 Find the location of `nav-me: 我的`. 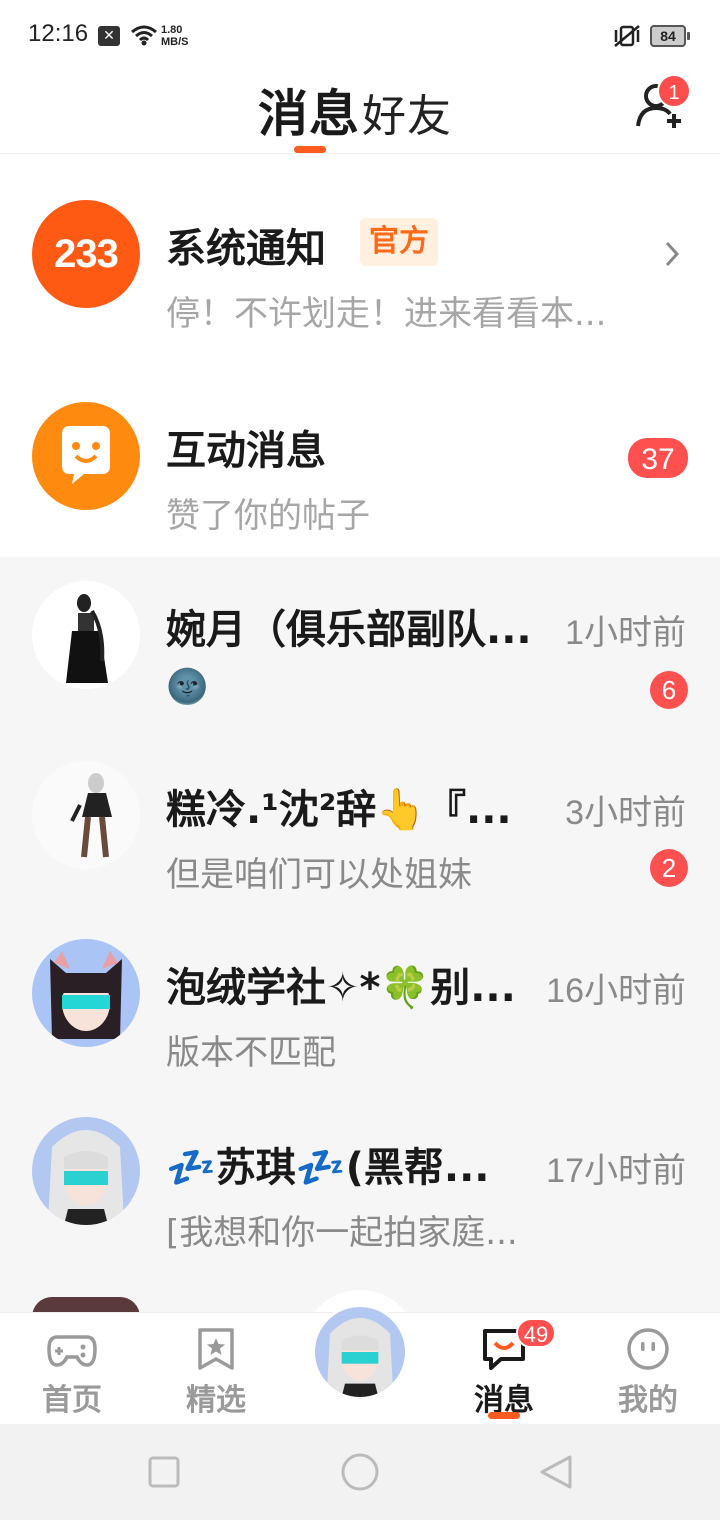

nav-me: 我的 is located at coordinates (648, 1369).